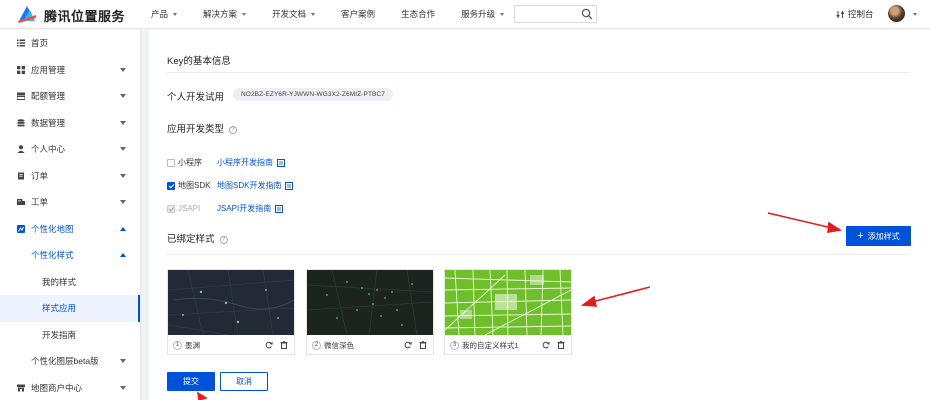 This screenshot has width=930, height=400. I want to click on sidebar-item-quota: 配额管理, so click(70, 96).